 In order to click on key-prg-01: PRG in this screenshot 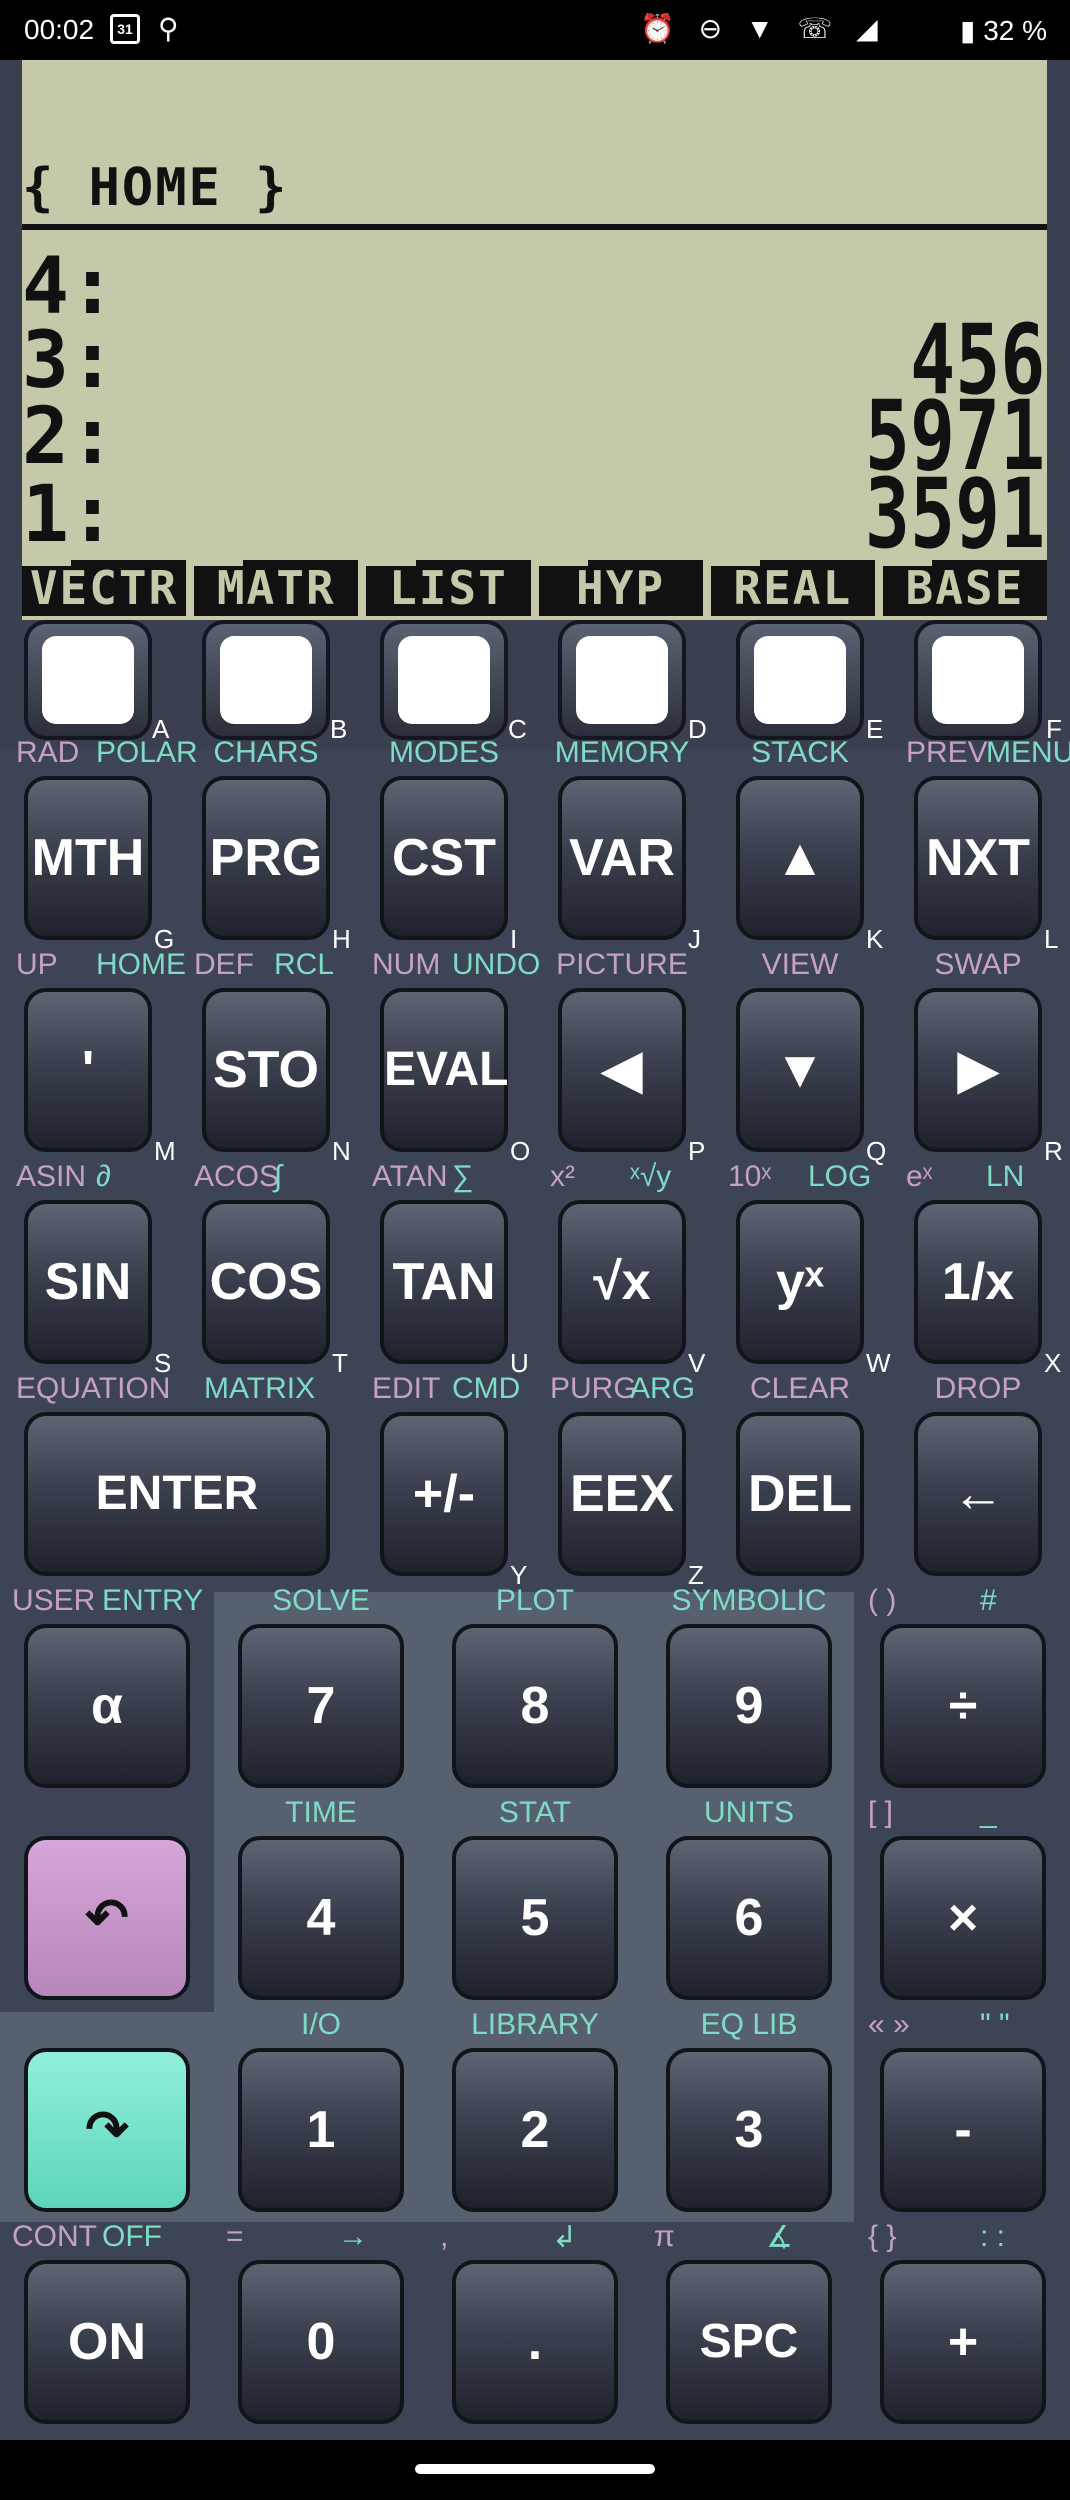, I will do `click(266, 858)`.